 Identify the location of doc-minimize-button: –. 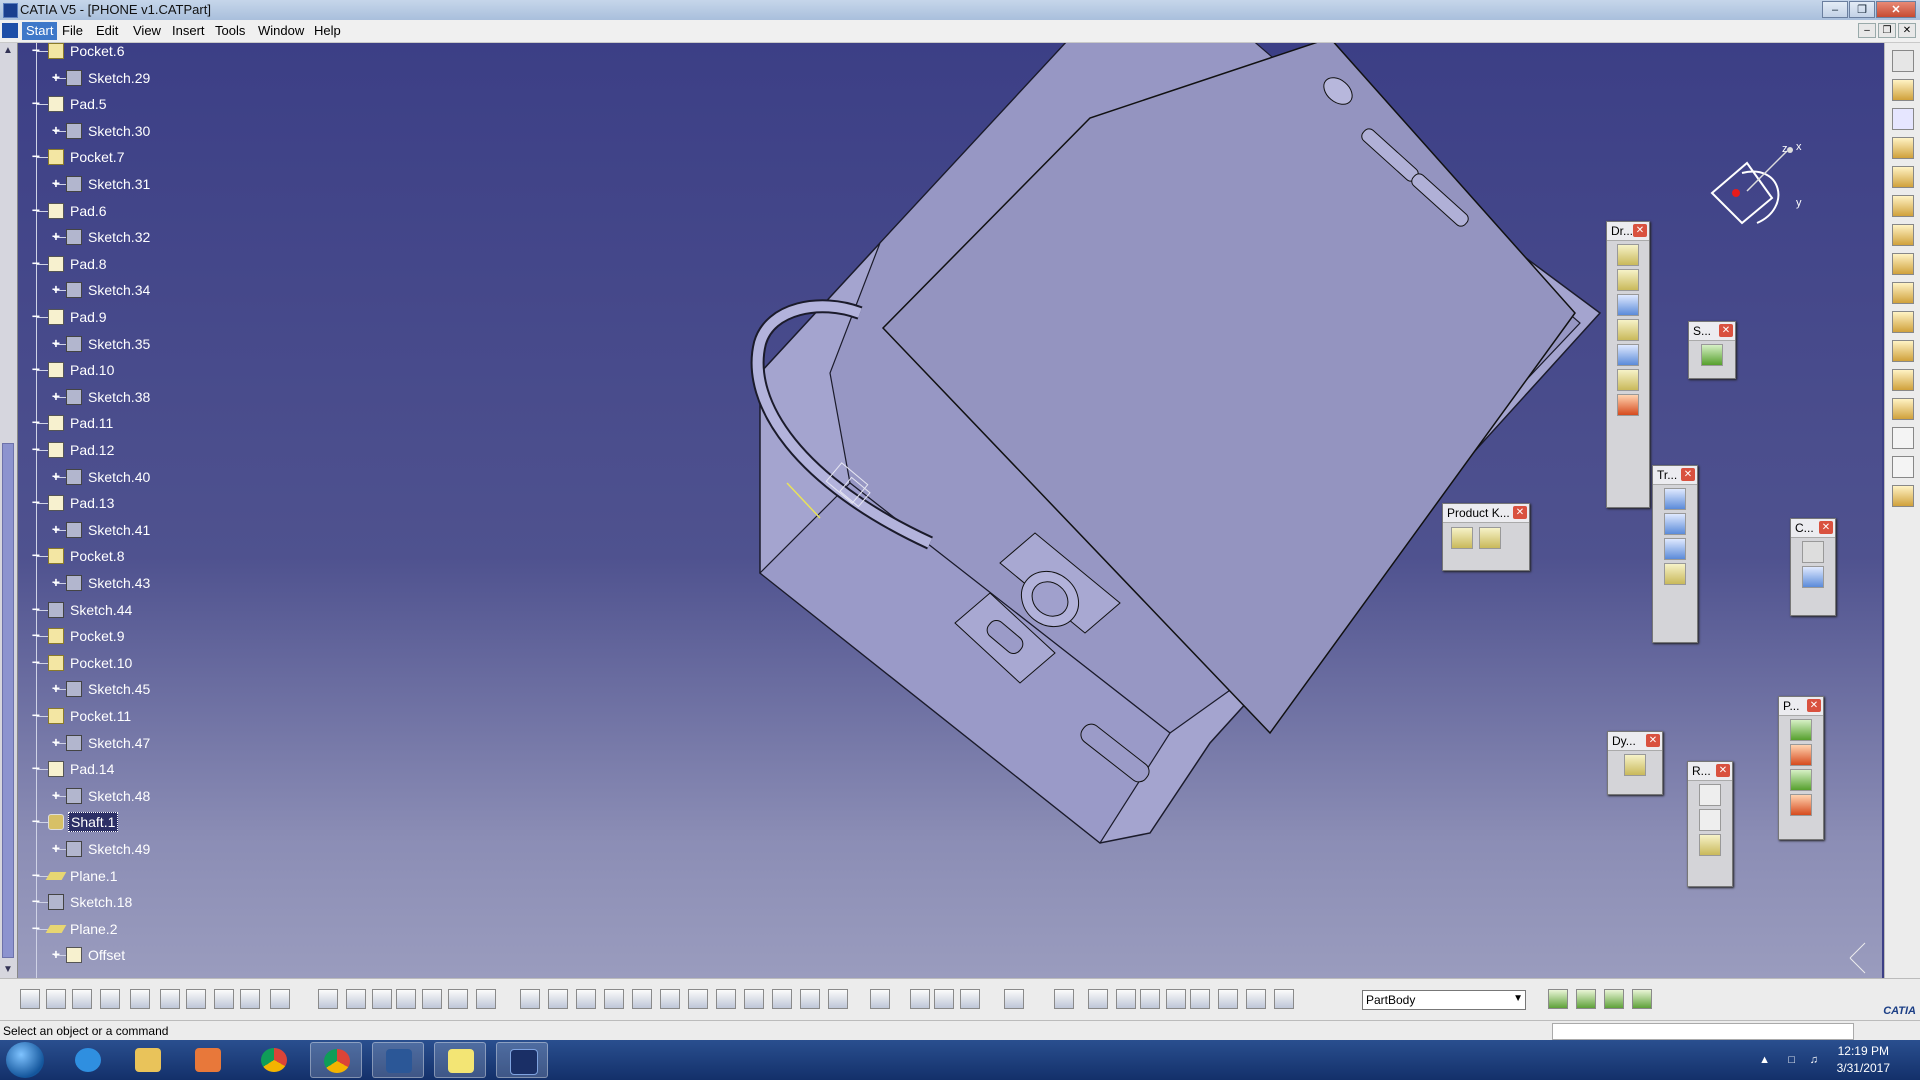
(1867, 30).